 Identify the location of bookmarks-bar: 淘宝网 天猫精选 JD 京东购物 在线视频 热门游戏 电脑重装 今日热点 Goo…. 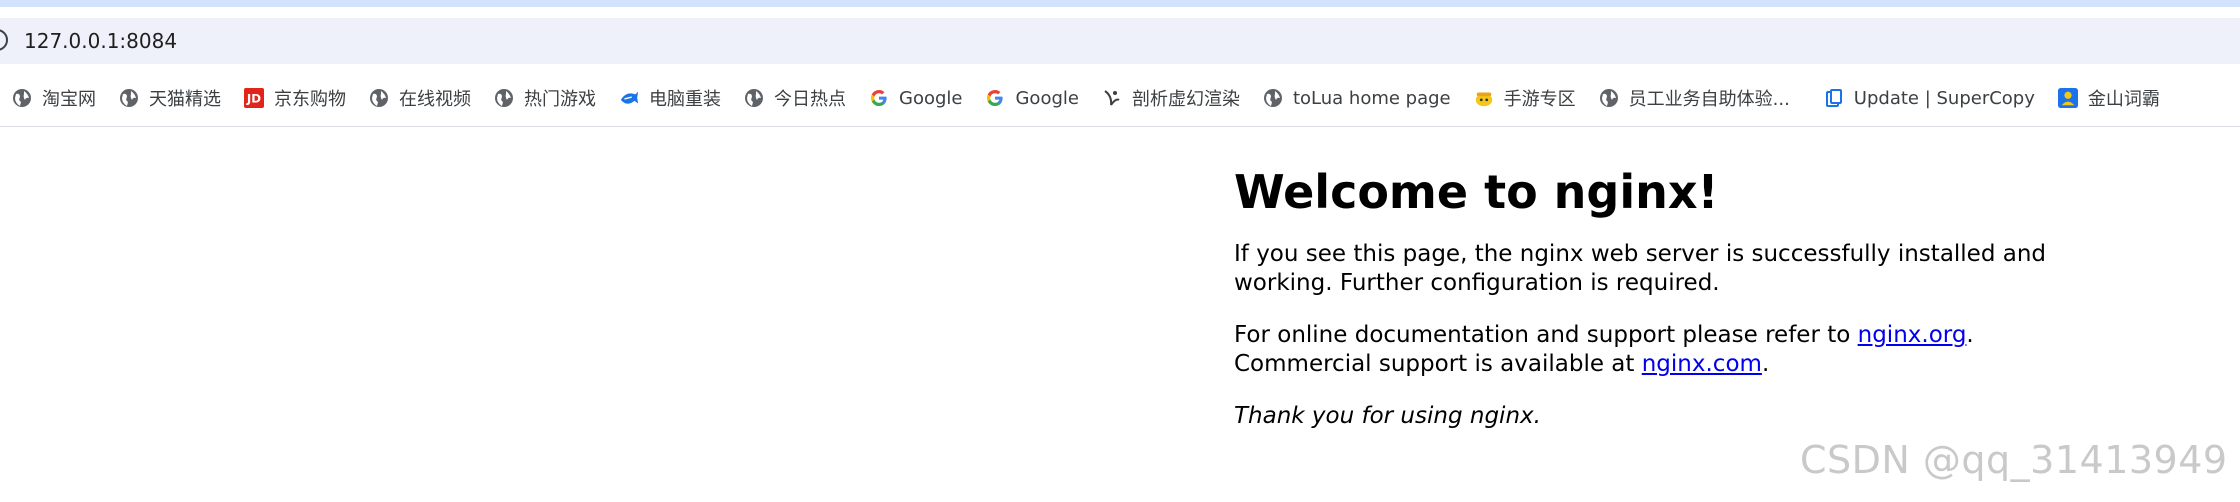
(1120, 98).